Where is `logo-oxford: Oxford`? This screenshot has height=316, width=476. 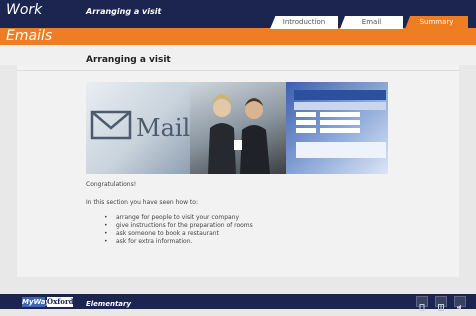 logo-oxford: Oxford is located at coordinates (60, 302).